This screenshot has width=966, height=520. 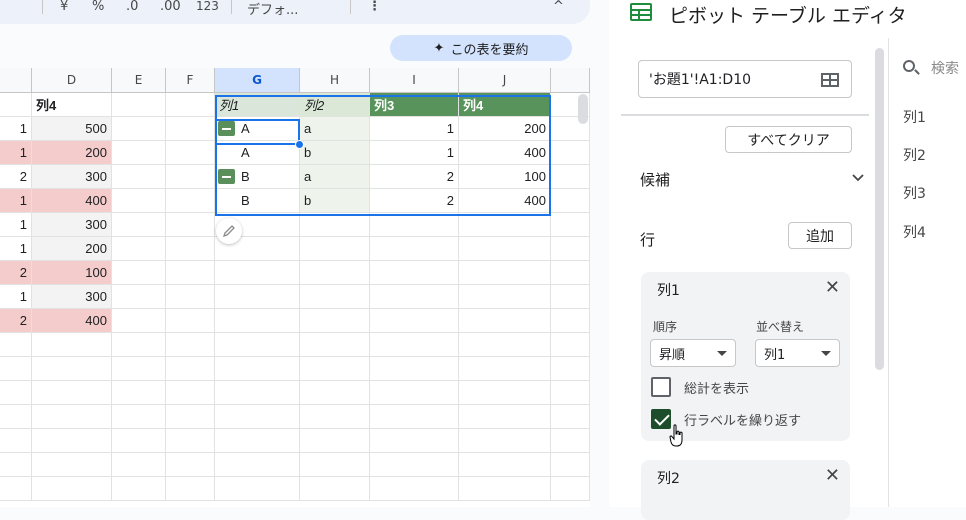 I want to click on show-totals-checkbox, so click(x=661, y=387).